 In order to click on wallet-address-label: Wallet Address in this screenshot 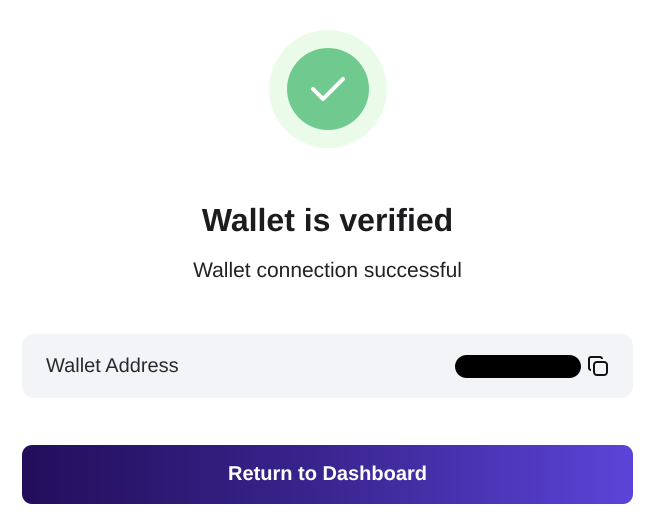, I will do `click(113, 366)`.